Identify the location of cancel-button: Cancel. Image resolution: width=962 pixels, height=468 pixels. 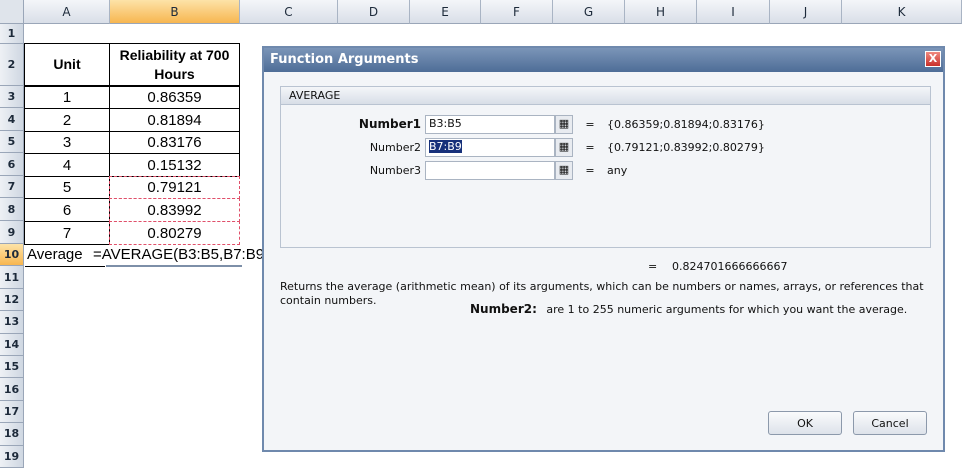
(890, 423).